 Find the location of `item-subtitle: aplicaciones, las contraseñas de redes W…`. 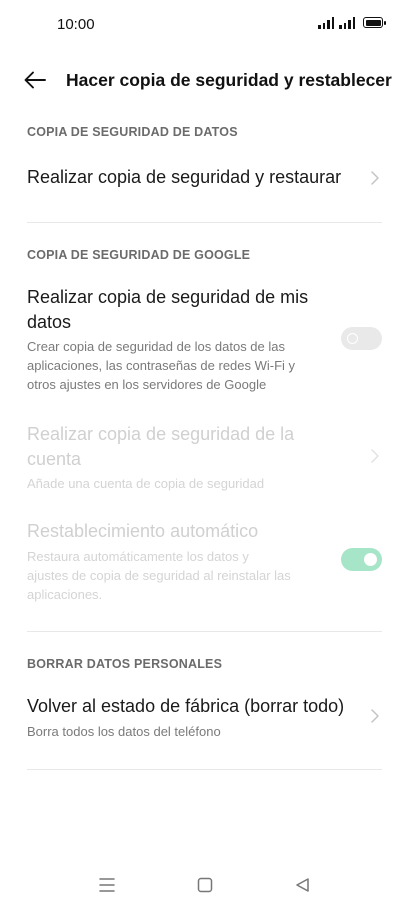

item-subtitle: aplicaciones, las contraseñas de redes W… is located at coordinates (161, 365).